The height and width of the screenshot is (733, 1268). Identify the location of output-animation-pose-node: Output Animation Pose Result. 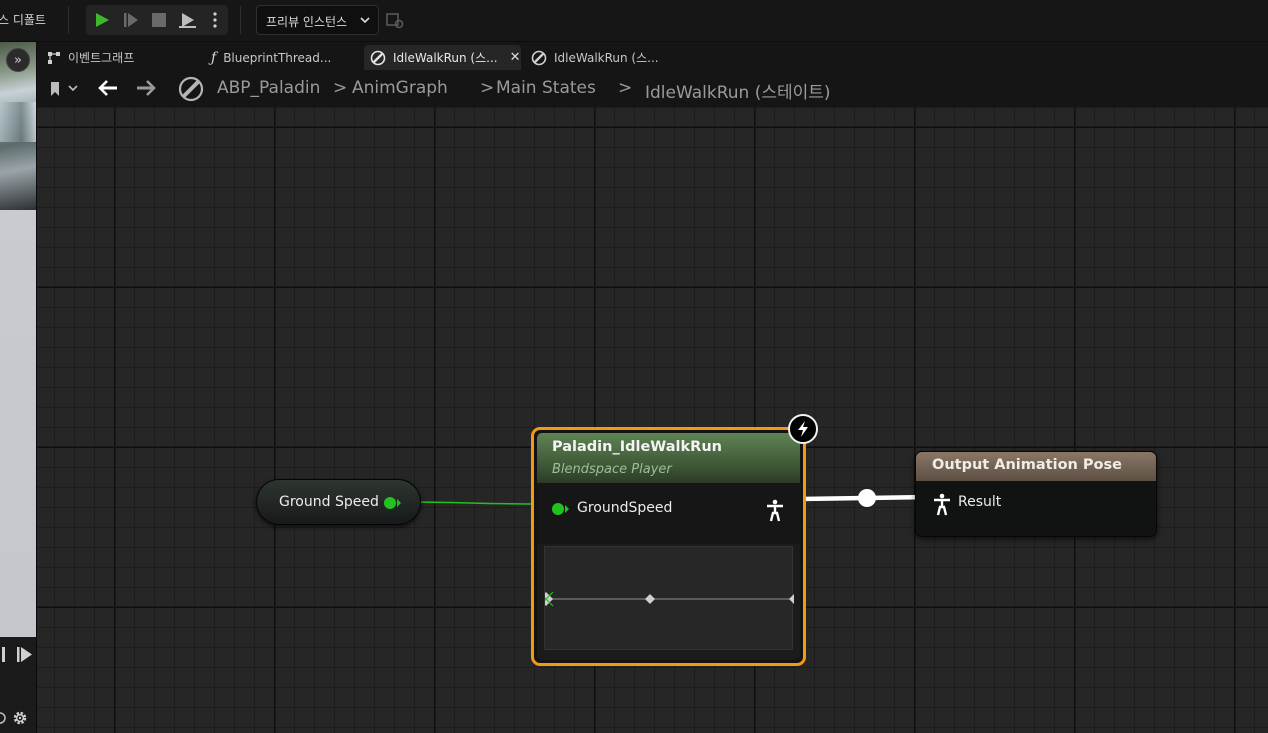
(1036, 494).